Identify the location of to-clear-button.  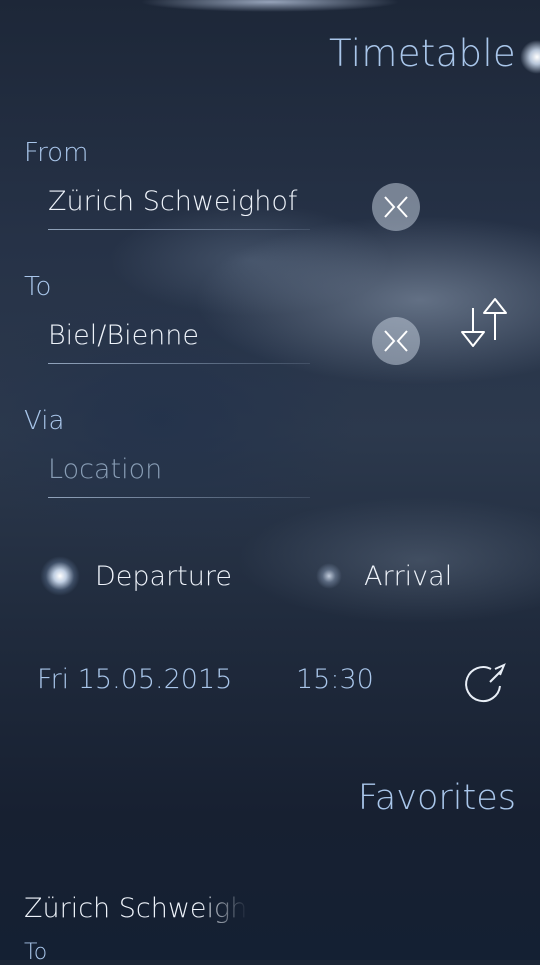
(396, 341).